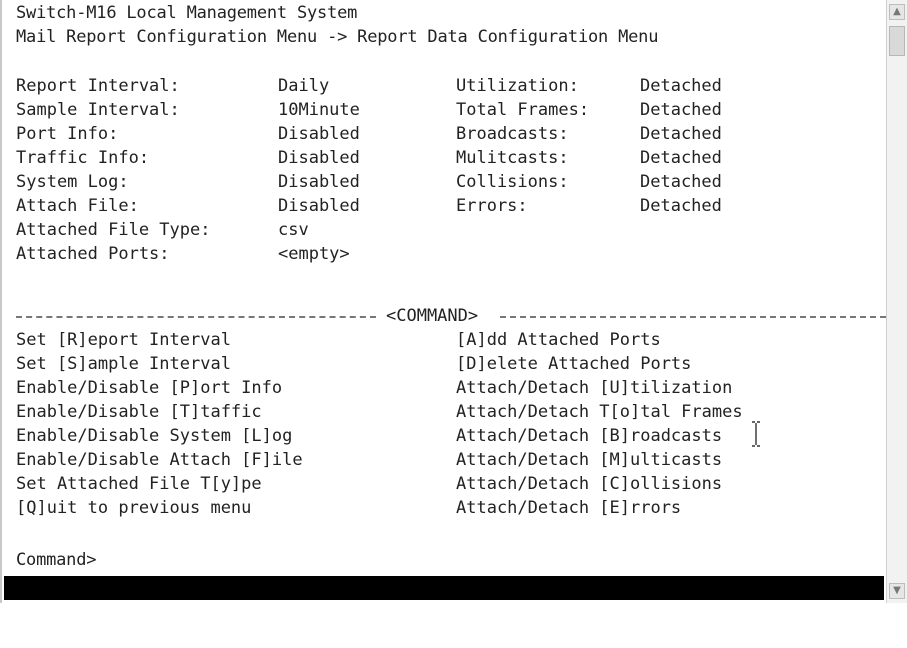 The height and width of the screenshot is (648, 907). What do you see at coordinates (558, 340) in the screenshot?
I see `menu-option-add-attached-ports: [A]dd Attached Ports` at bounding box center [558, 340].